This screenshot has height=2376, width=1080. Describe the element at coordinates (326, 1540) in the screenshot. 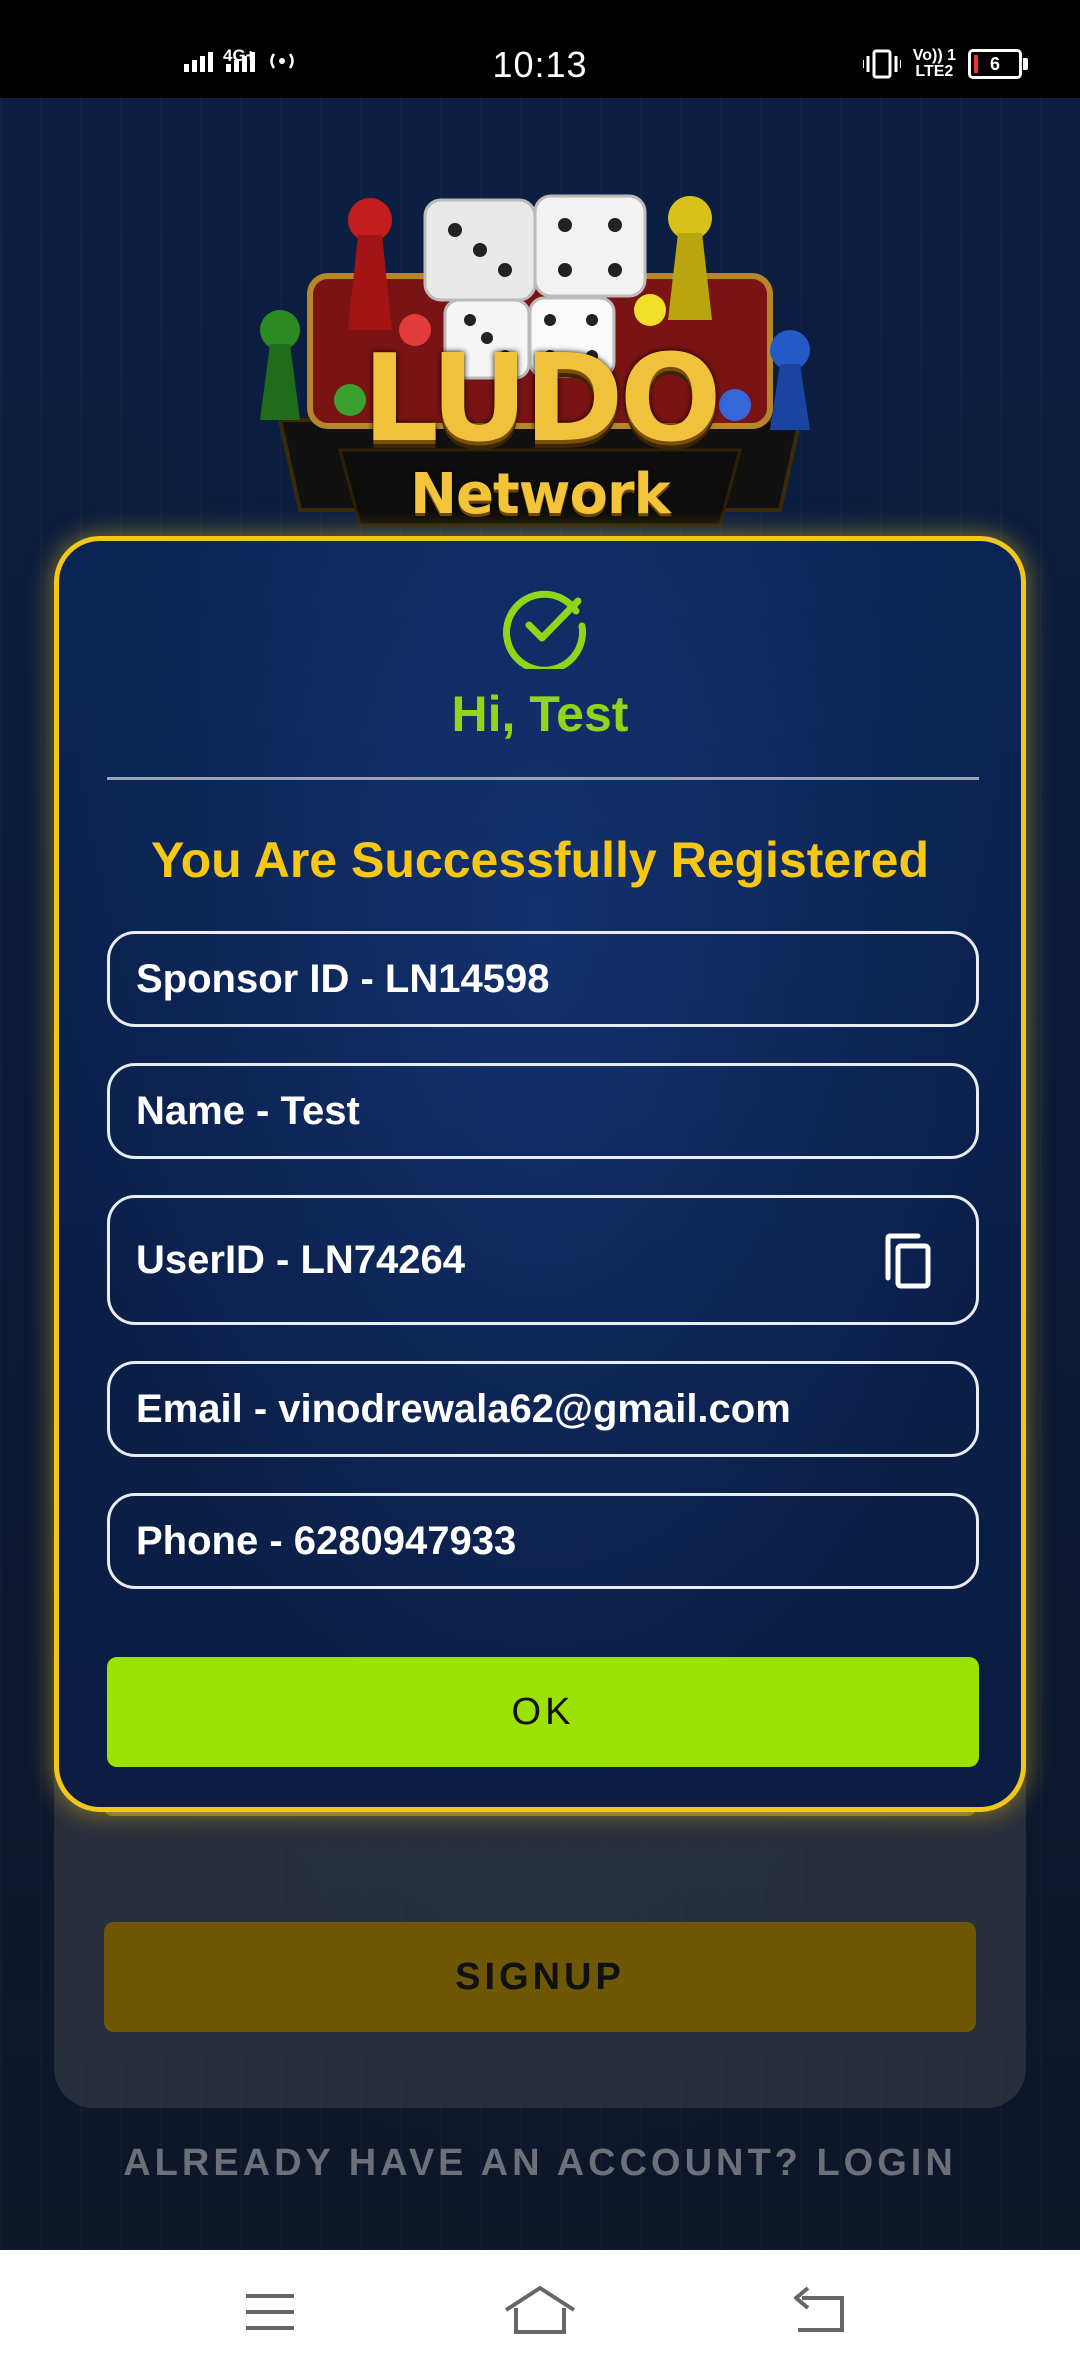

I see `phone-text: Phone - 6280947933` at that location.